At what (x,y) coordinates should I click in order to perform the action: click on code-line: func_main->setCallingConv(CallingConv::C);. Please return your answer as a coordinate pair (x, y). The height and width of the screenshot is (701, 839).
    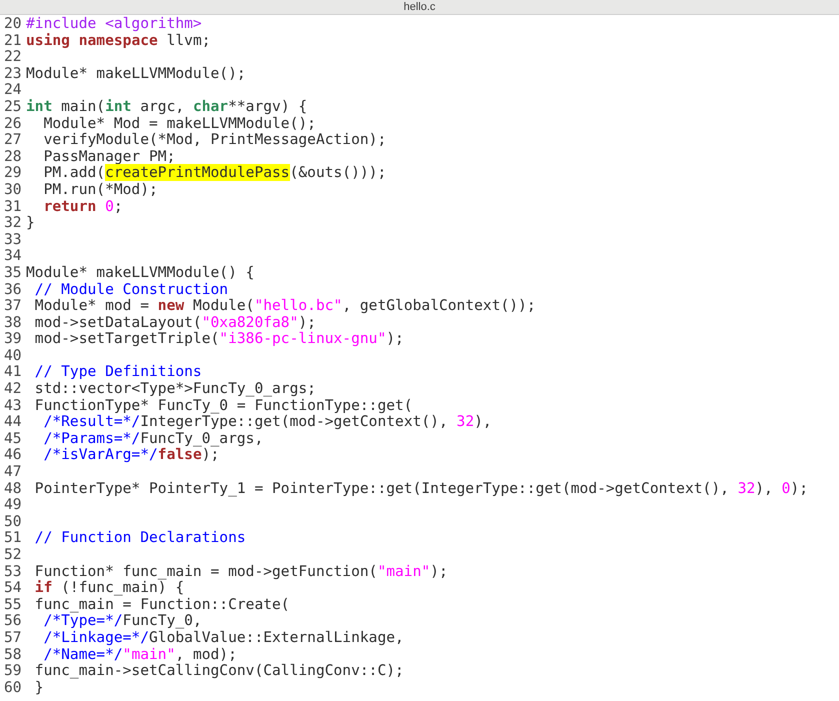
    Looking at the image, I should click on (219, 671).